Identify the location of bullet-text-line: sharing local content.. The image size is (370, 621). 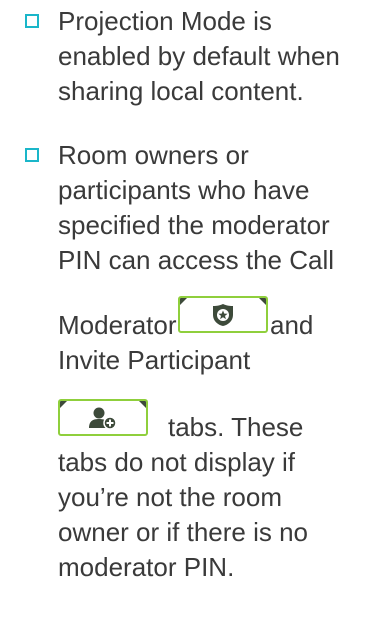
(181, 91).